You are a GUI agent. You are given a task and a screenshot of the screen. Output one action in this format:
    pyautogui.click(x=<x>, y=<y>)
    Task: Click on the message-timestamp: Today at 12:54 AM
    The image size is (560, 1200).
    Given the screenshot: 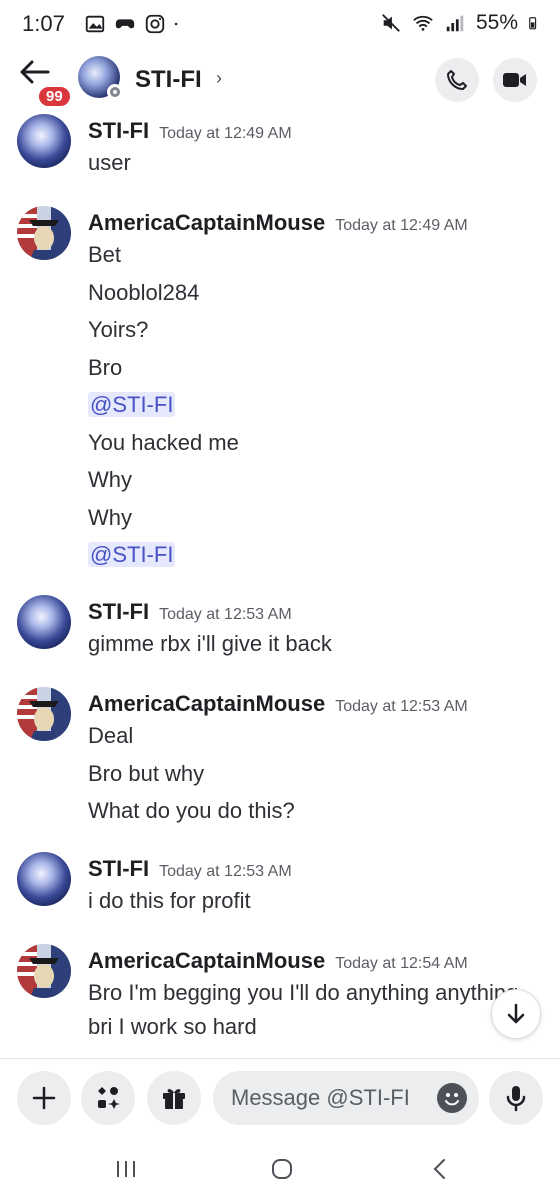 What is the action you would take?
    pyautogui.click(x=401, y=963)
    